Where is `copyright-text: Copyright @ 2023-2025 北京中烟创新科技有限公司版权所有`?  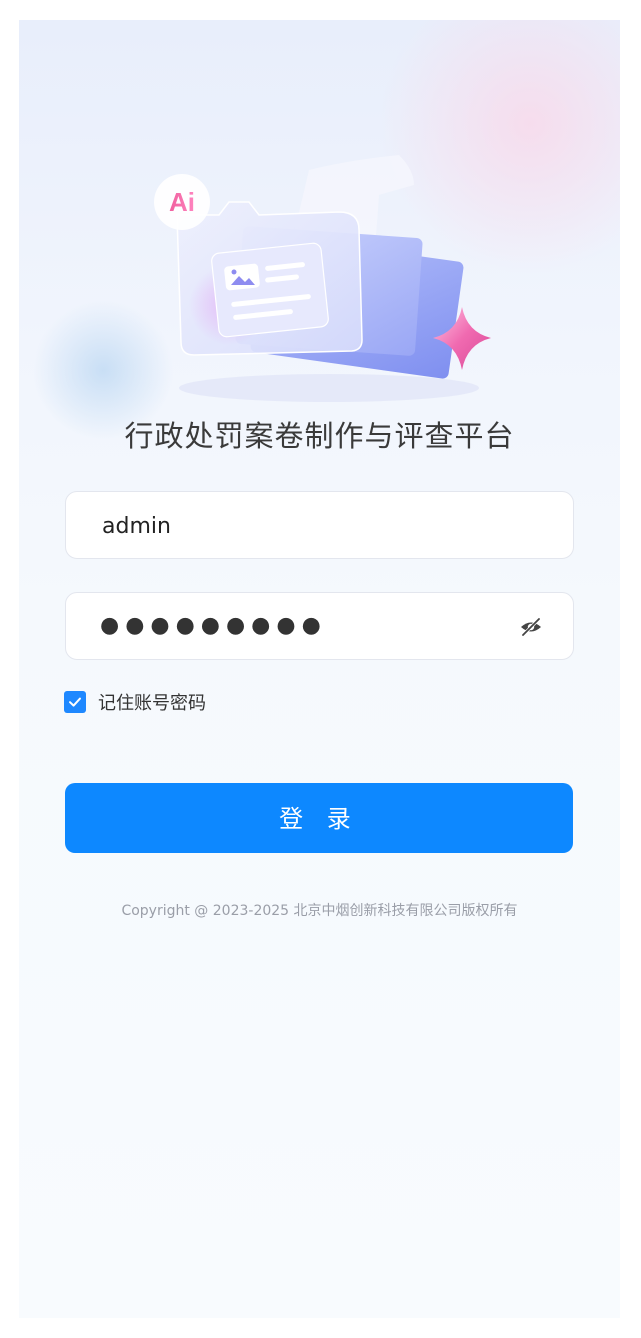 copyright-text: Copyright @ 2023-2025 北京中烟创新科技有限公司版权所有 is located at coordinates (319, 911).